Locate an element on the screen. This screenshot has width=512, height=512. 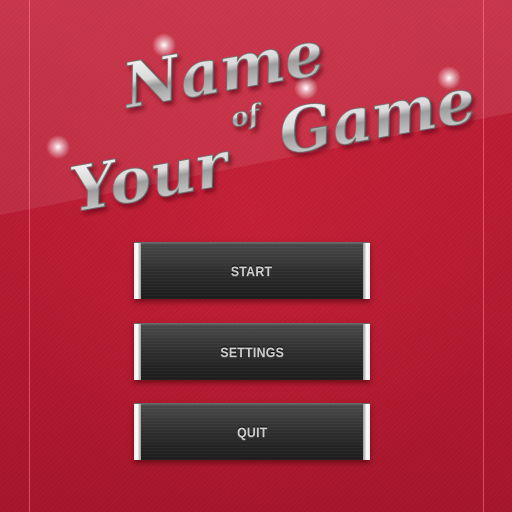
settings-button-label: SETTINGS is located at coordinates (252, 352).